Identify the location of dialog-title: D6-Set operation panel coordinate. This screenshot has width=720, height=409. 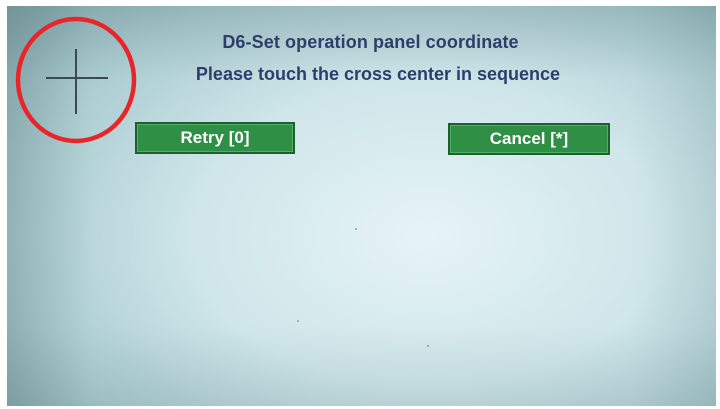
(370, 42).